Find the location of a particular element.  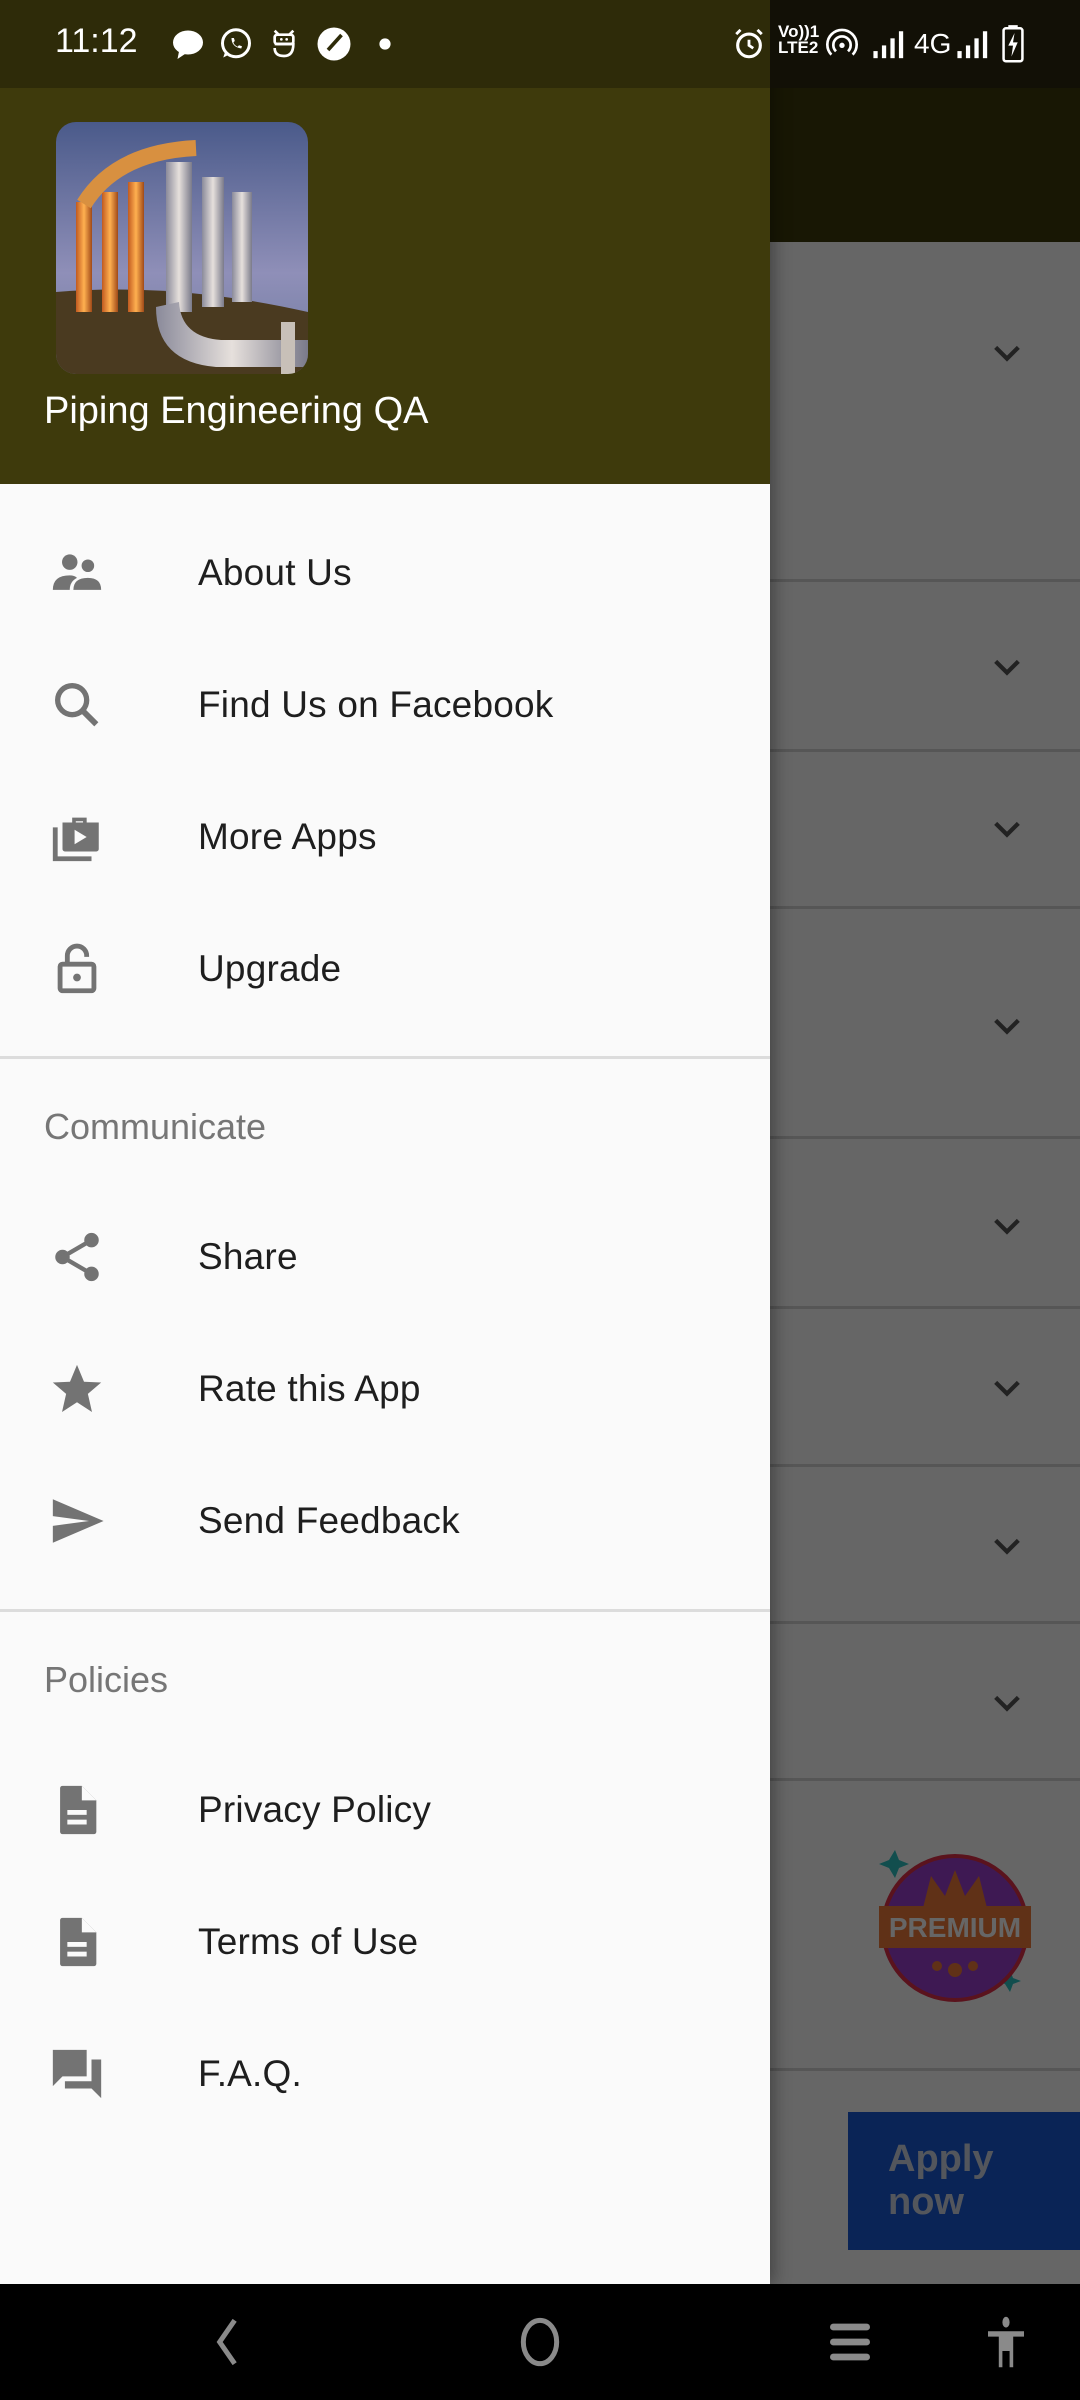

forum-icon is located at coordinates (77, 2074).